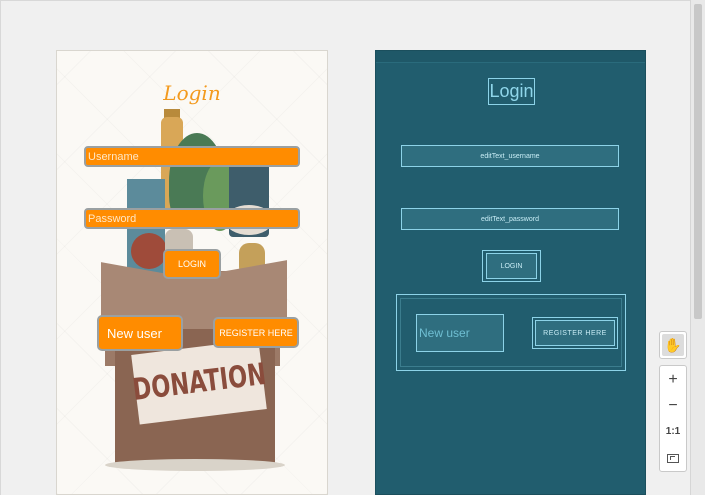 This screenshot has height=495, width=705. I want to click on hand-icon: ✋, so click(673, 345).